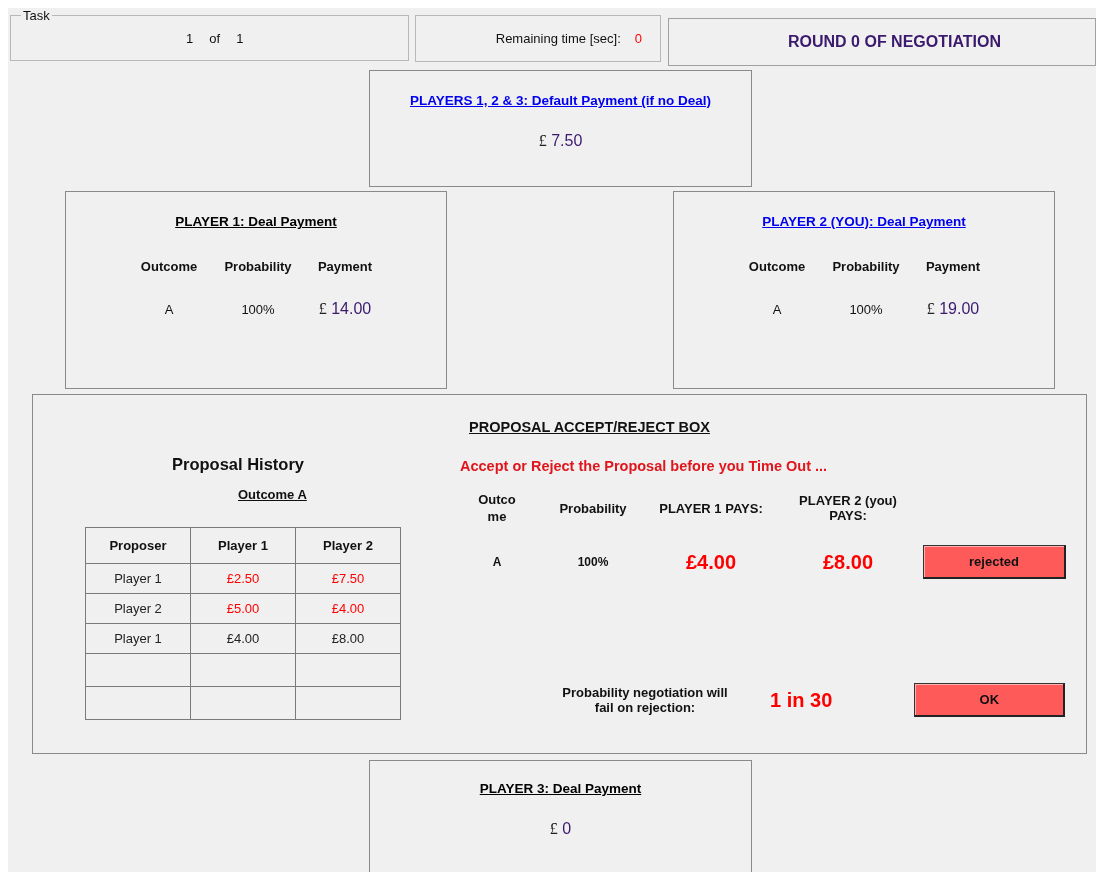 The height and width of the screenshot is (872, 1096). I want to click on task-number: 1, so click(190, 38).